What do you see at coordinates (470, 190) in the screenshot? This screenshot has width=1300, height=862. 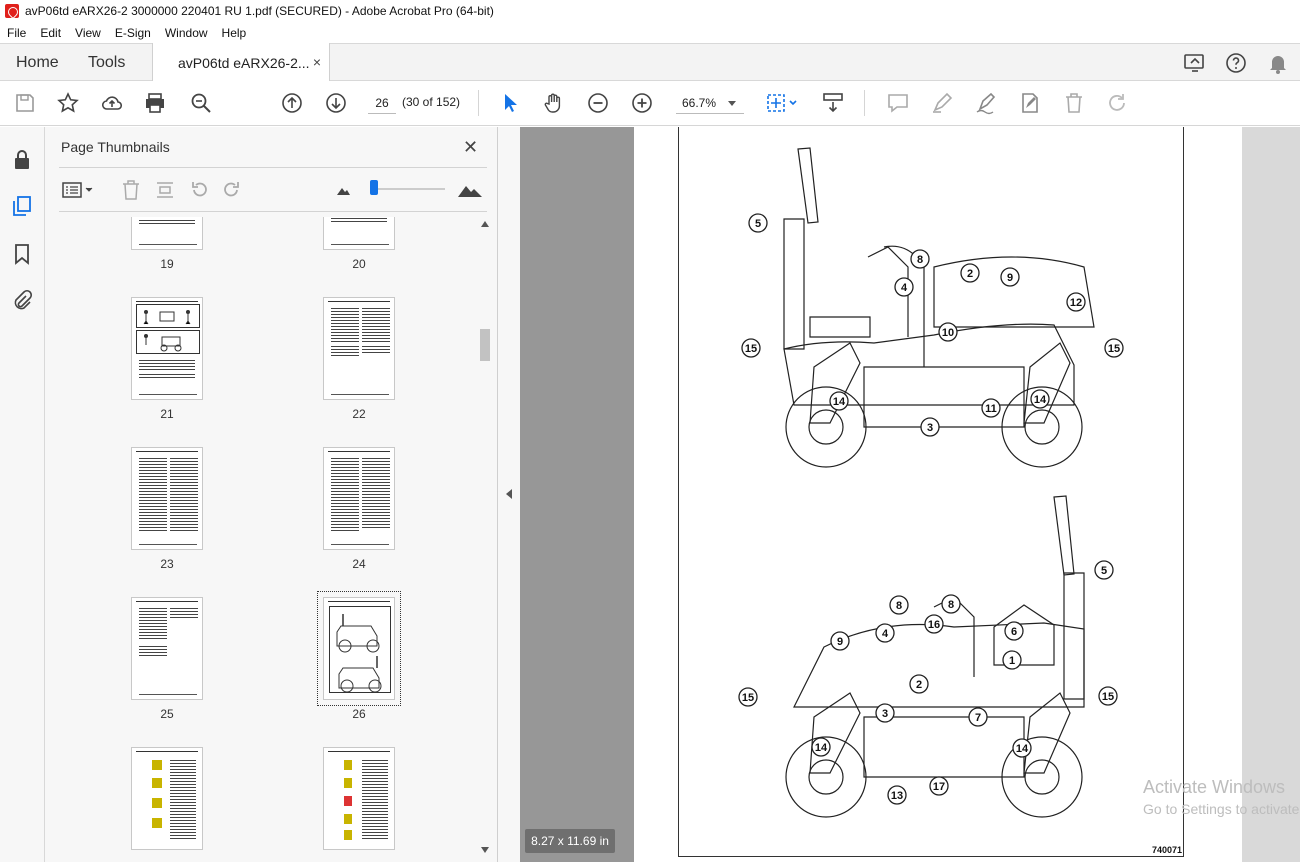 I see `thumbnail-large-icon` at bounding box center [470, 190].